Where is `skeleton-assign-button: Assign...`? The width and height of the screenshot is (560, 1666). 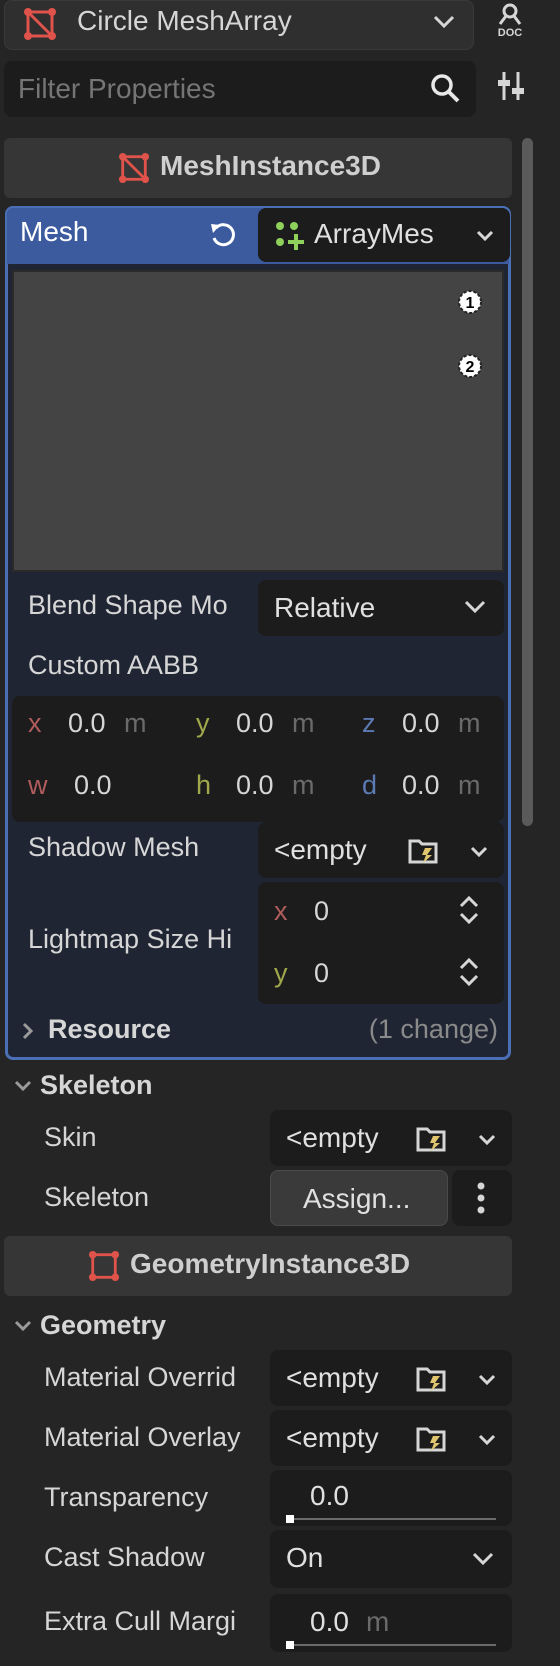
skeleton-assign-button: Assign... is located at coordinates (359, 1198).